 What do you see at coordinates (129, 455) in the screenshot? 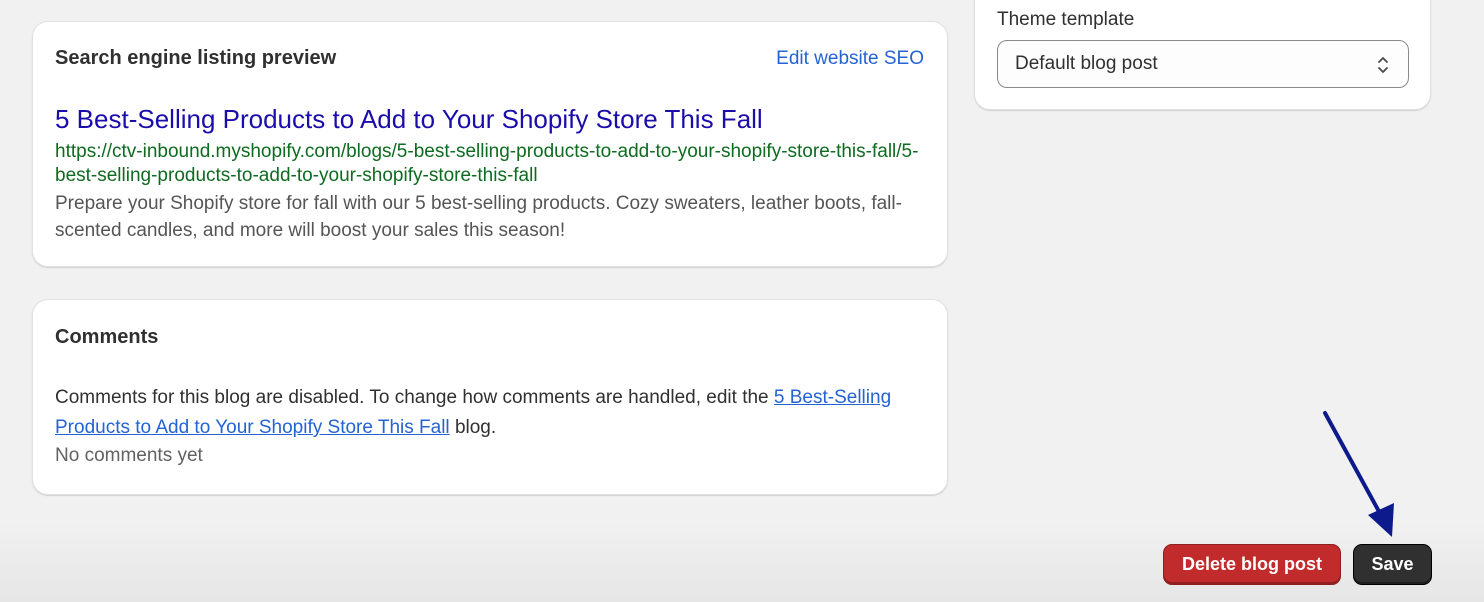
I see `no-comments-text: No comments yet` at bounding box center [129, 455].